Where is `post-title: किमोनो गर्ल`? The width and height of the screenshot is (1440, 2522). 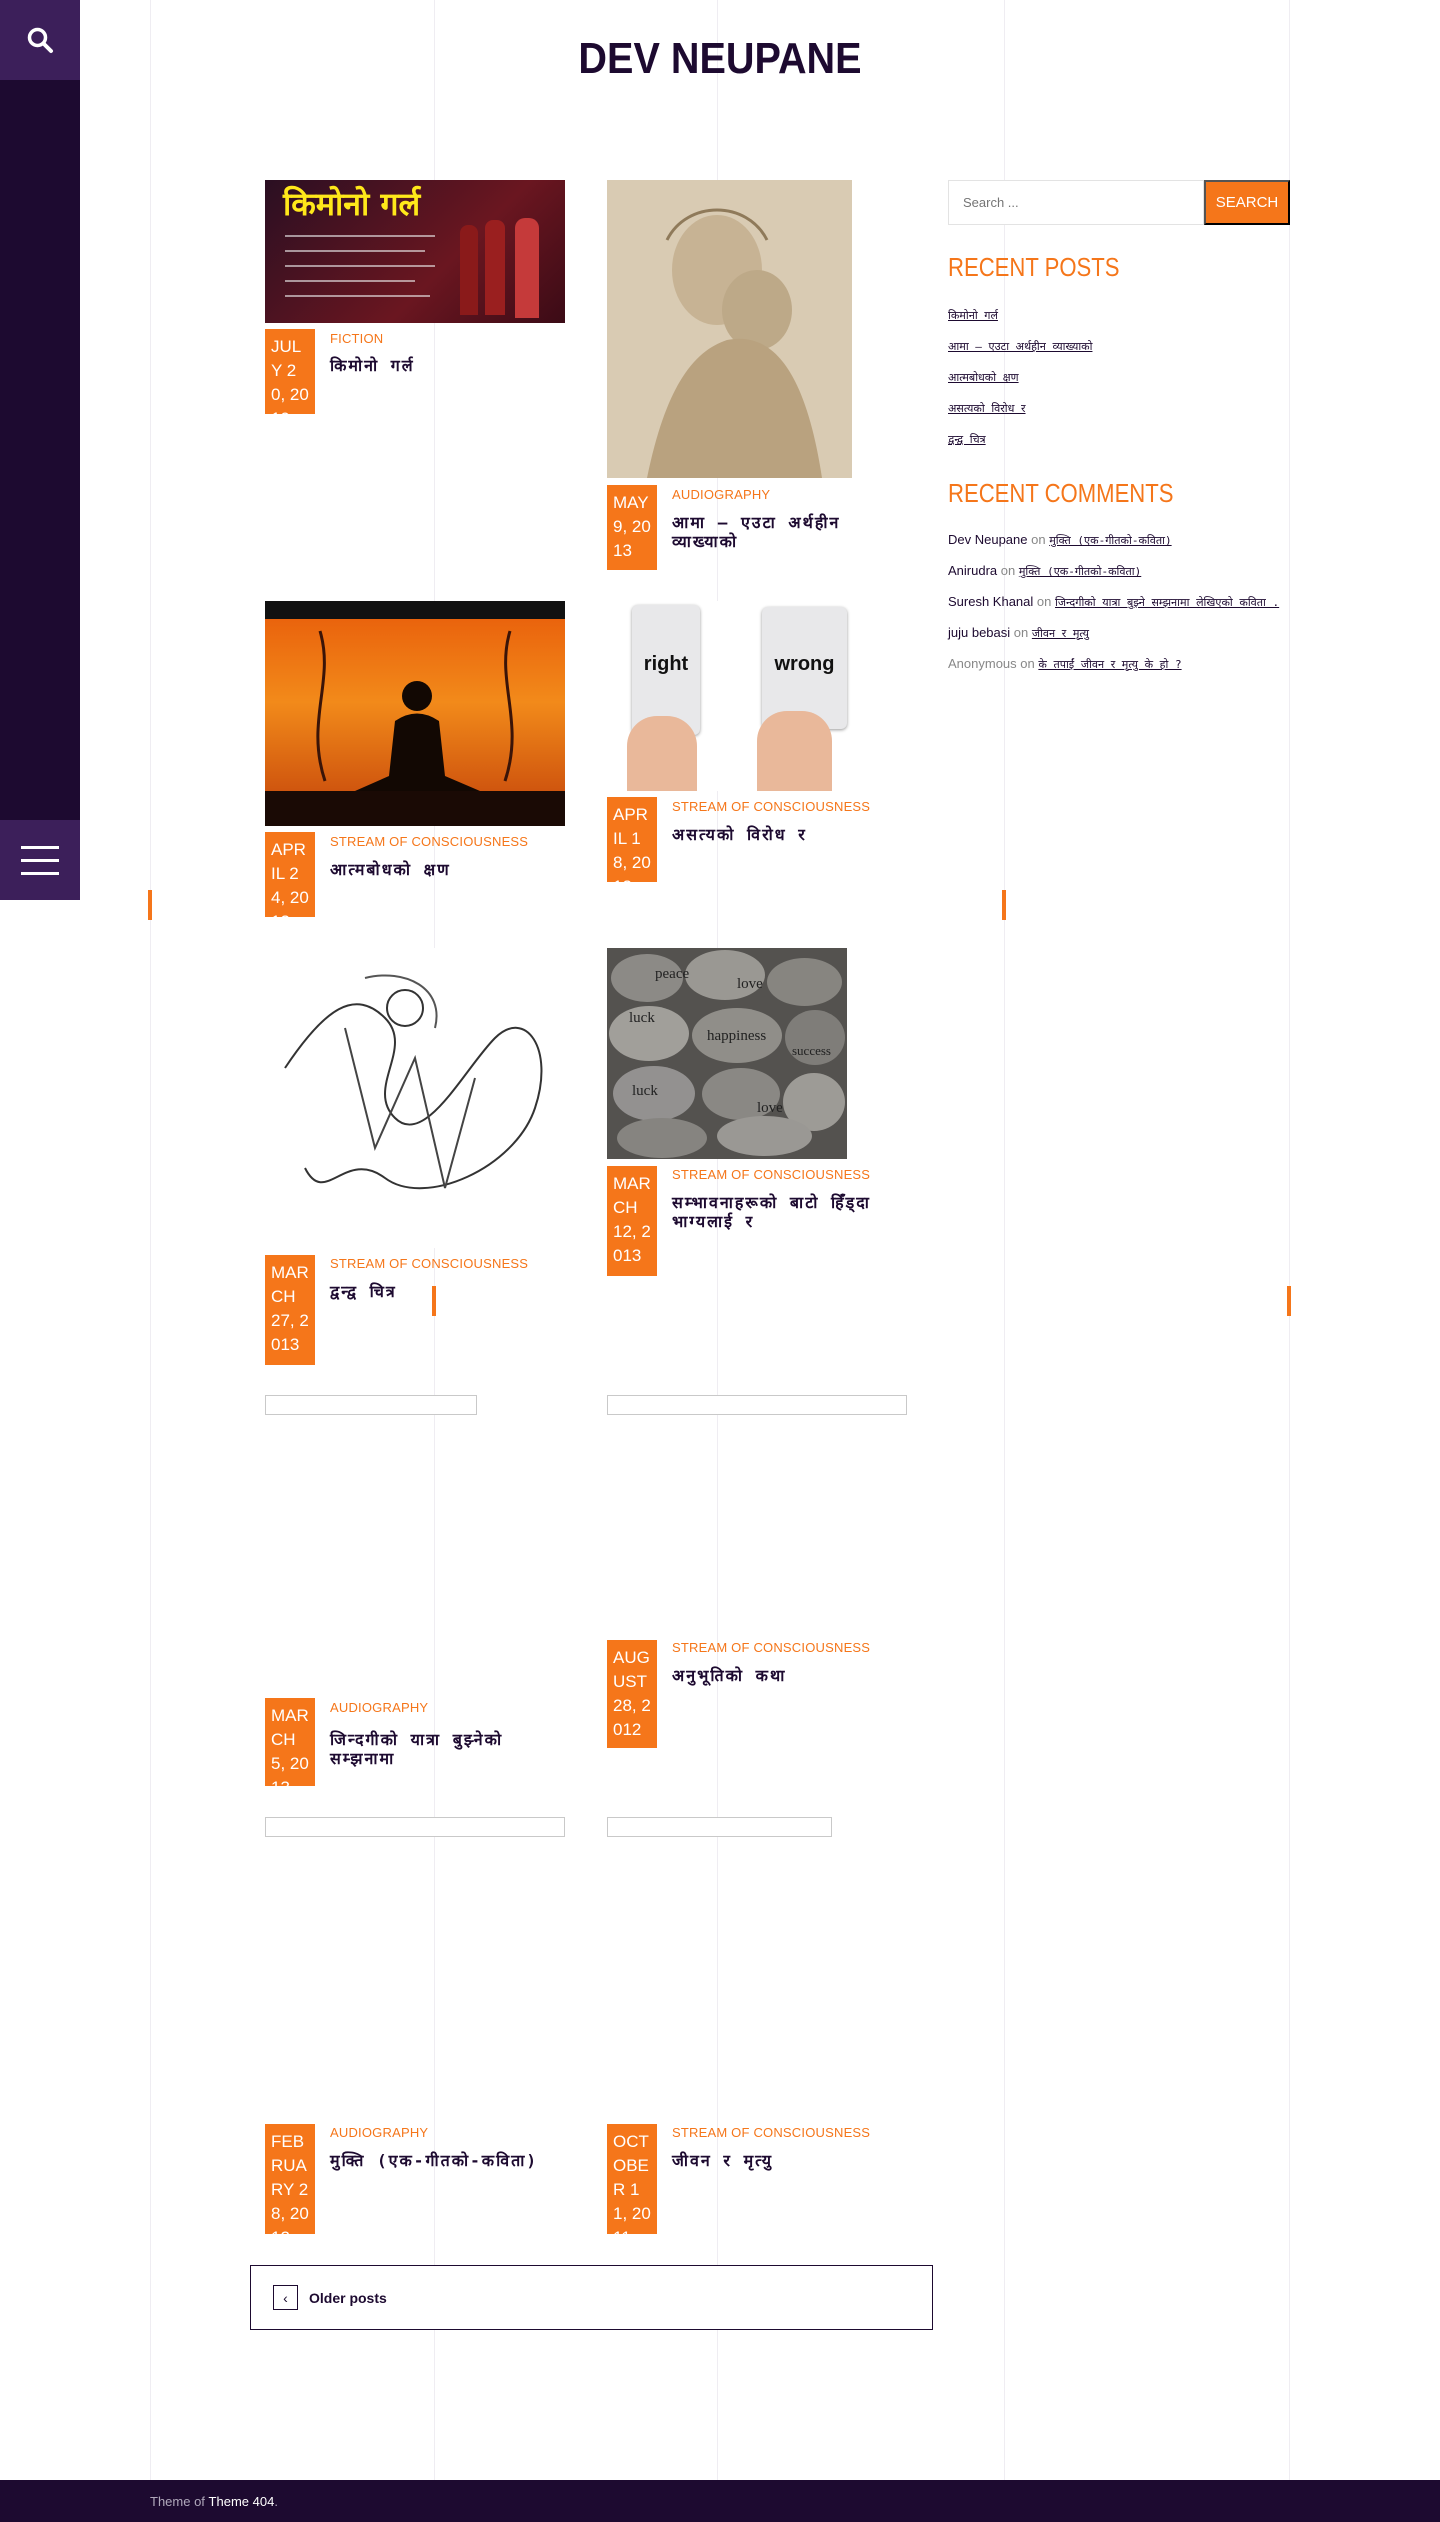
post-title: किमोनो गर्ल is located at coordinates (445, 365).